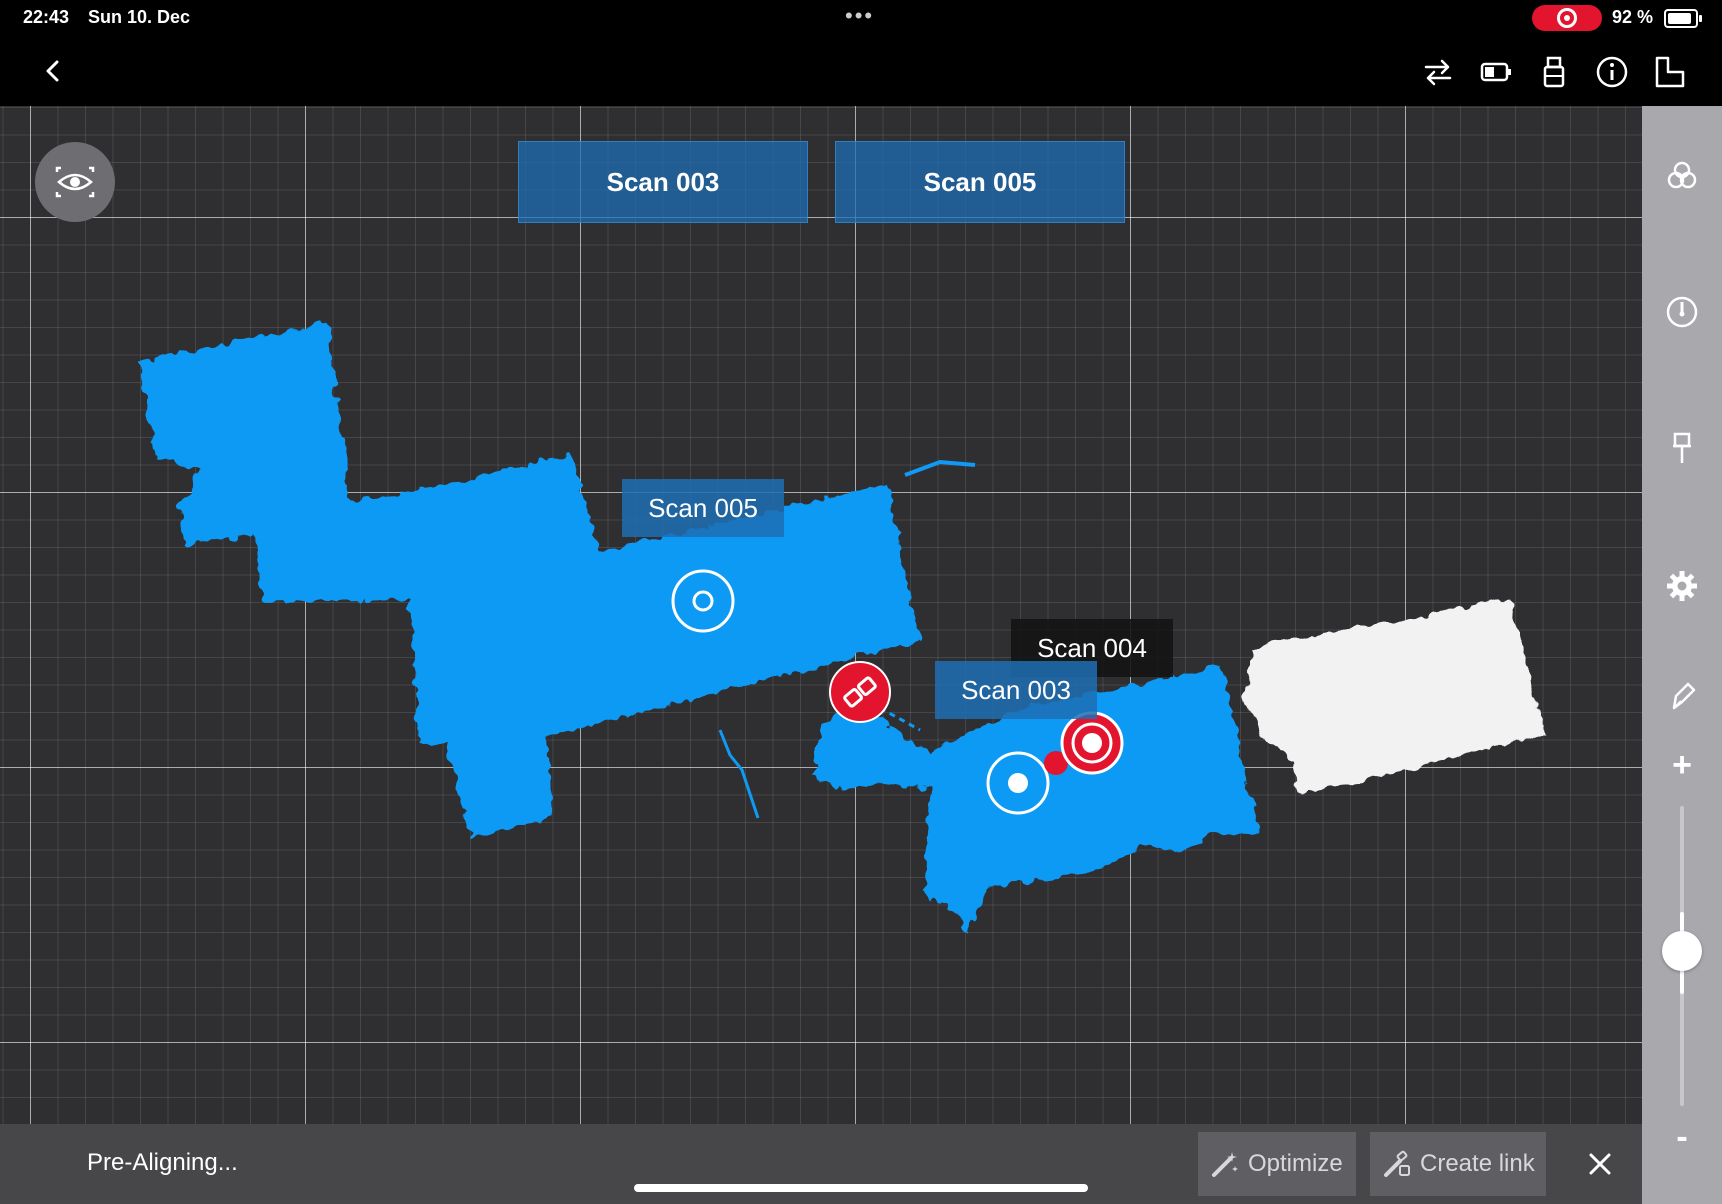 Image resolution: width=1722 pixels, height=1204 pixels. I want to click on create-link-label: Create link, so click(1477, 1163).